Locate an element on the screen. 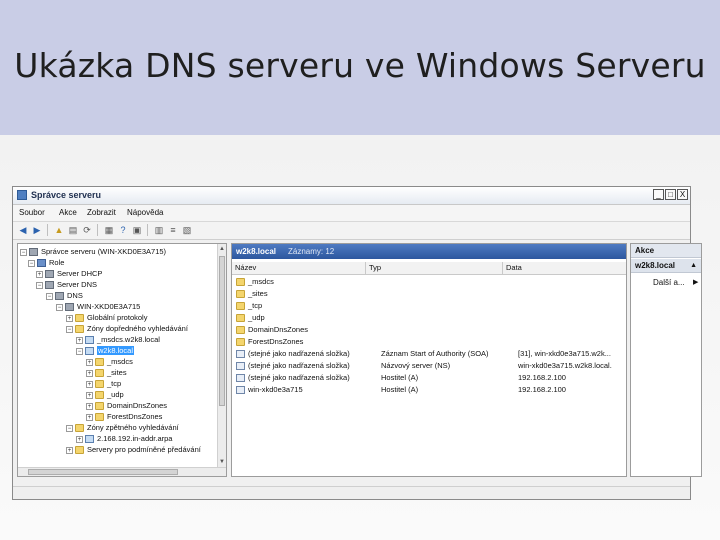  results-header-title: w2k8.local is located at coordinates (256, 251).